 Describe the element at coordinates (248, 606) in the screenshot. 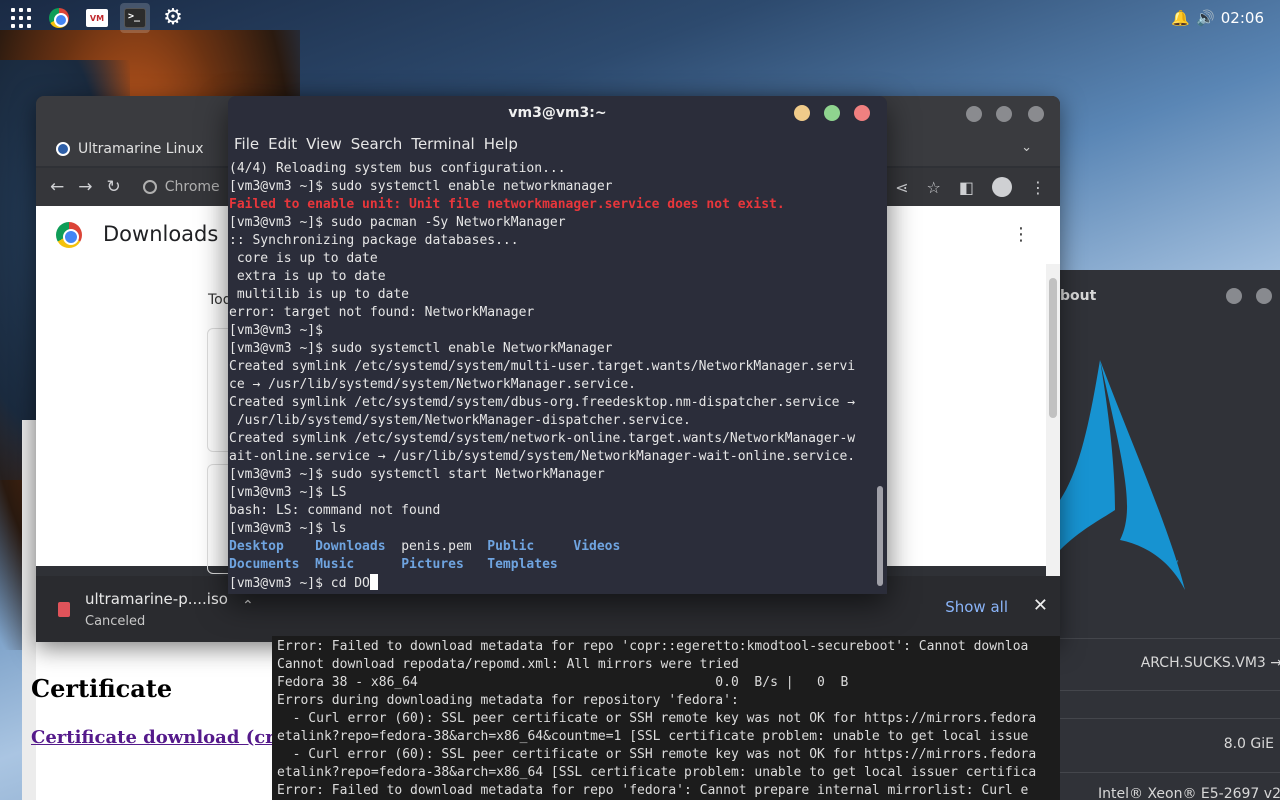

I see `chevron-up-icon: ⌃` at that location.